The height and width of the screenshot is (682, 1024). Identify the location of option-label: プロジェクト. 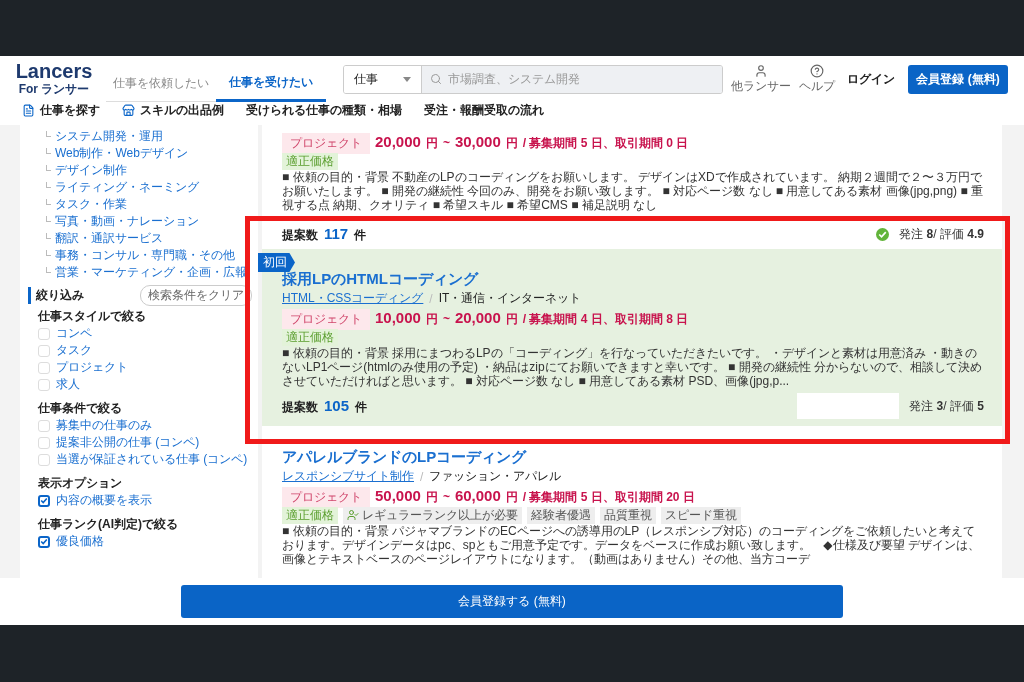
(92, 367).